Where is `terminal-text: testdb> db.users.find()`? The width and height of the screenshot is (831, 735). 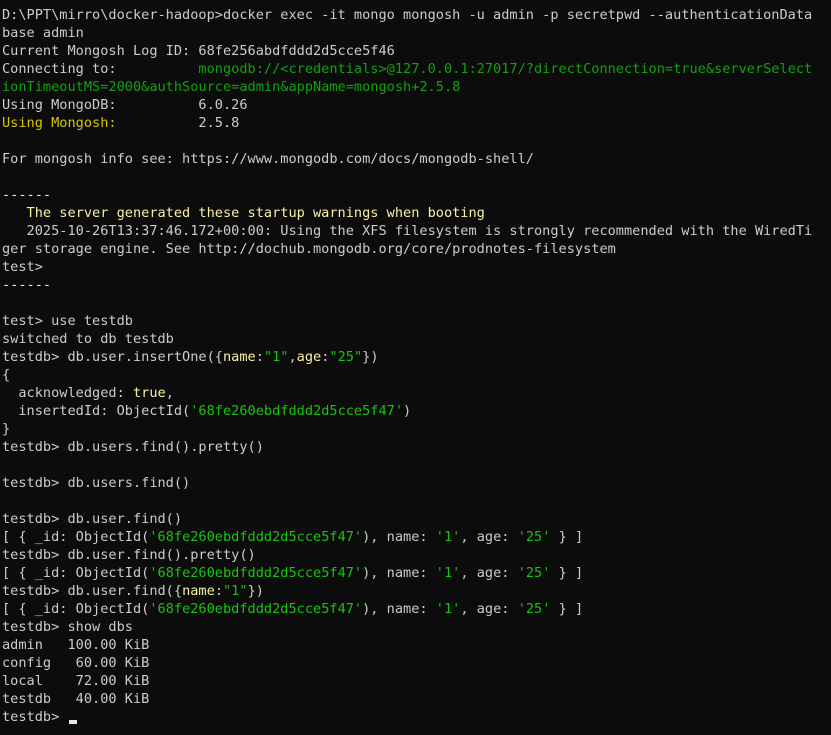
terminal-text: testdb> db.users.find() is located at coordinates (96, 483).